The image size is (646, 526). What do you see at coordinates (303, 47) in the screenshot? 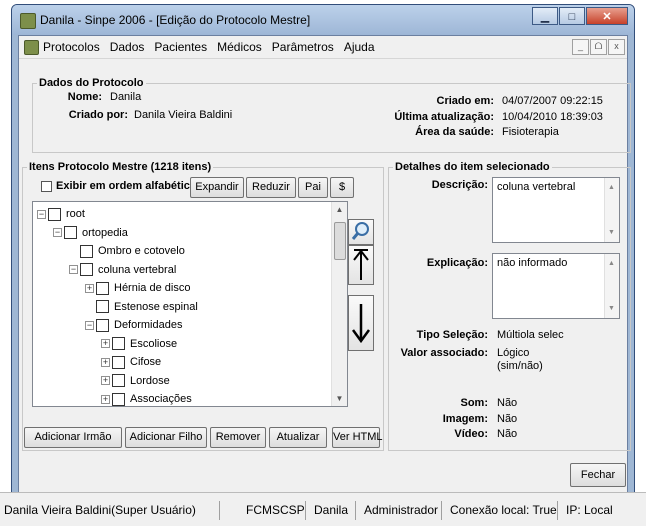
I see `menu-parametros: Parâmetros` at bounding box center [303, 47].